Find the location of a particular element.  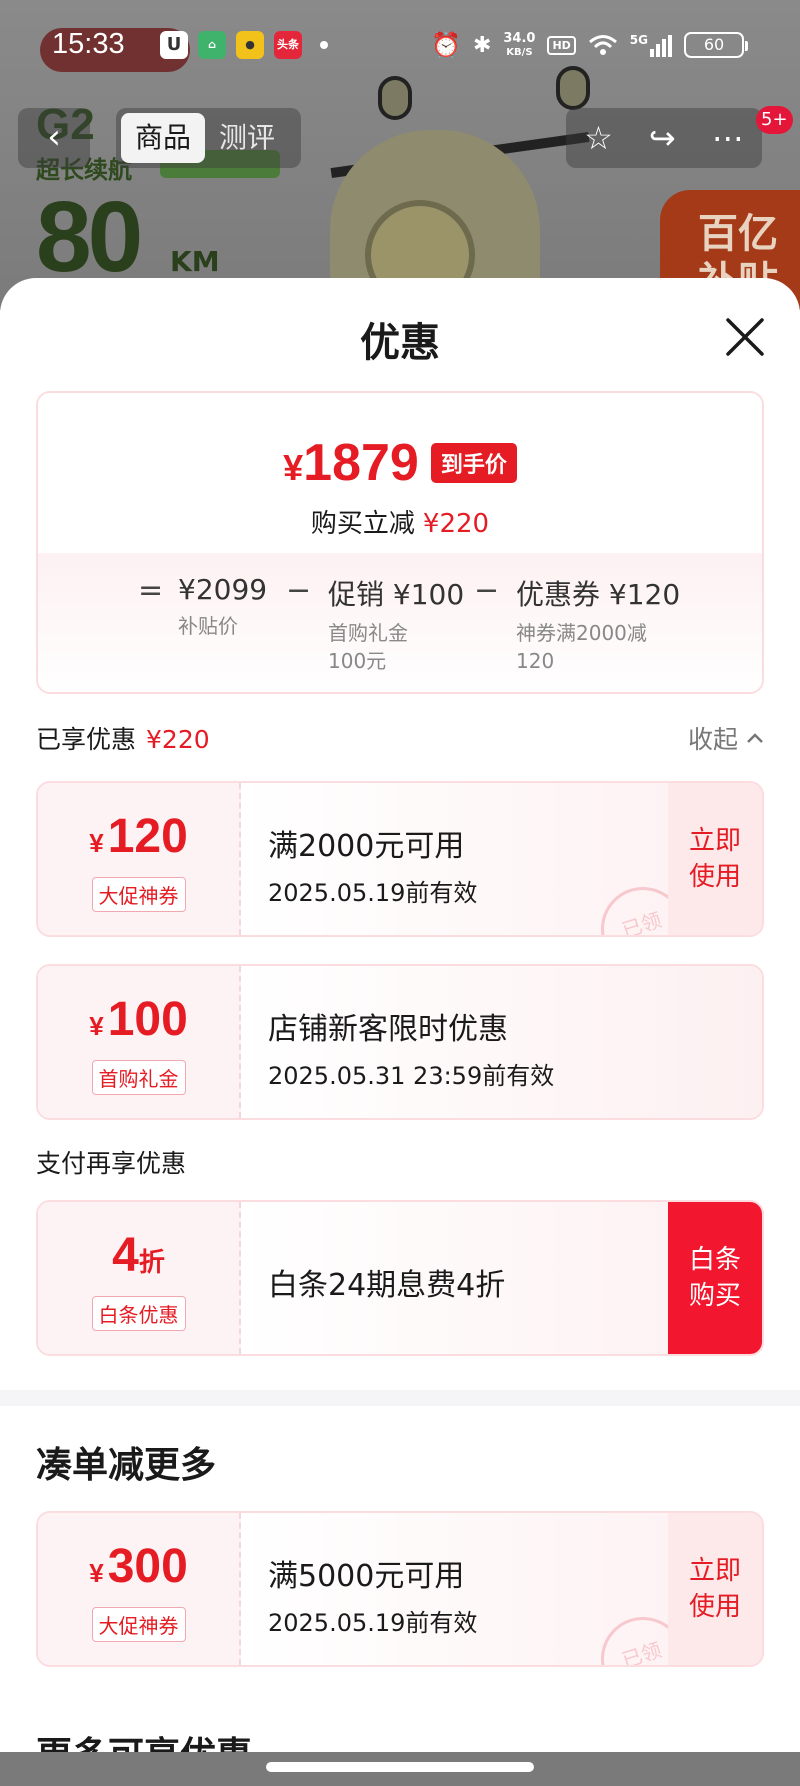

breakdown-promotion: 促销 ¥100 首购礼金 100元 is located at coordinates (396, 624).